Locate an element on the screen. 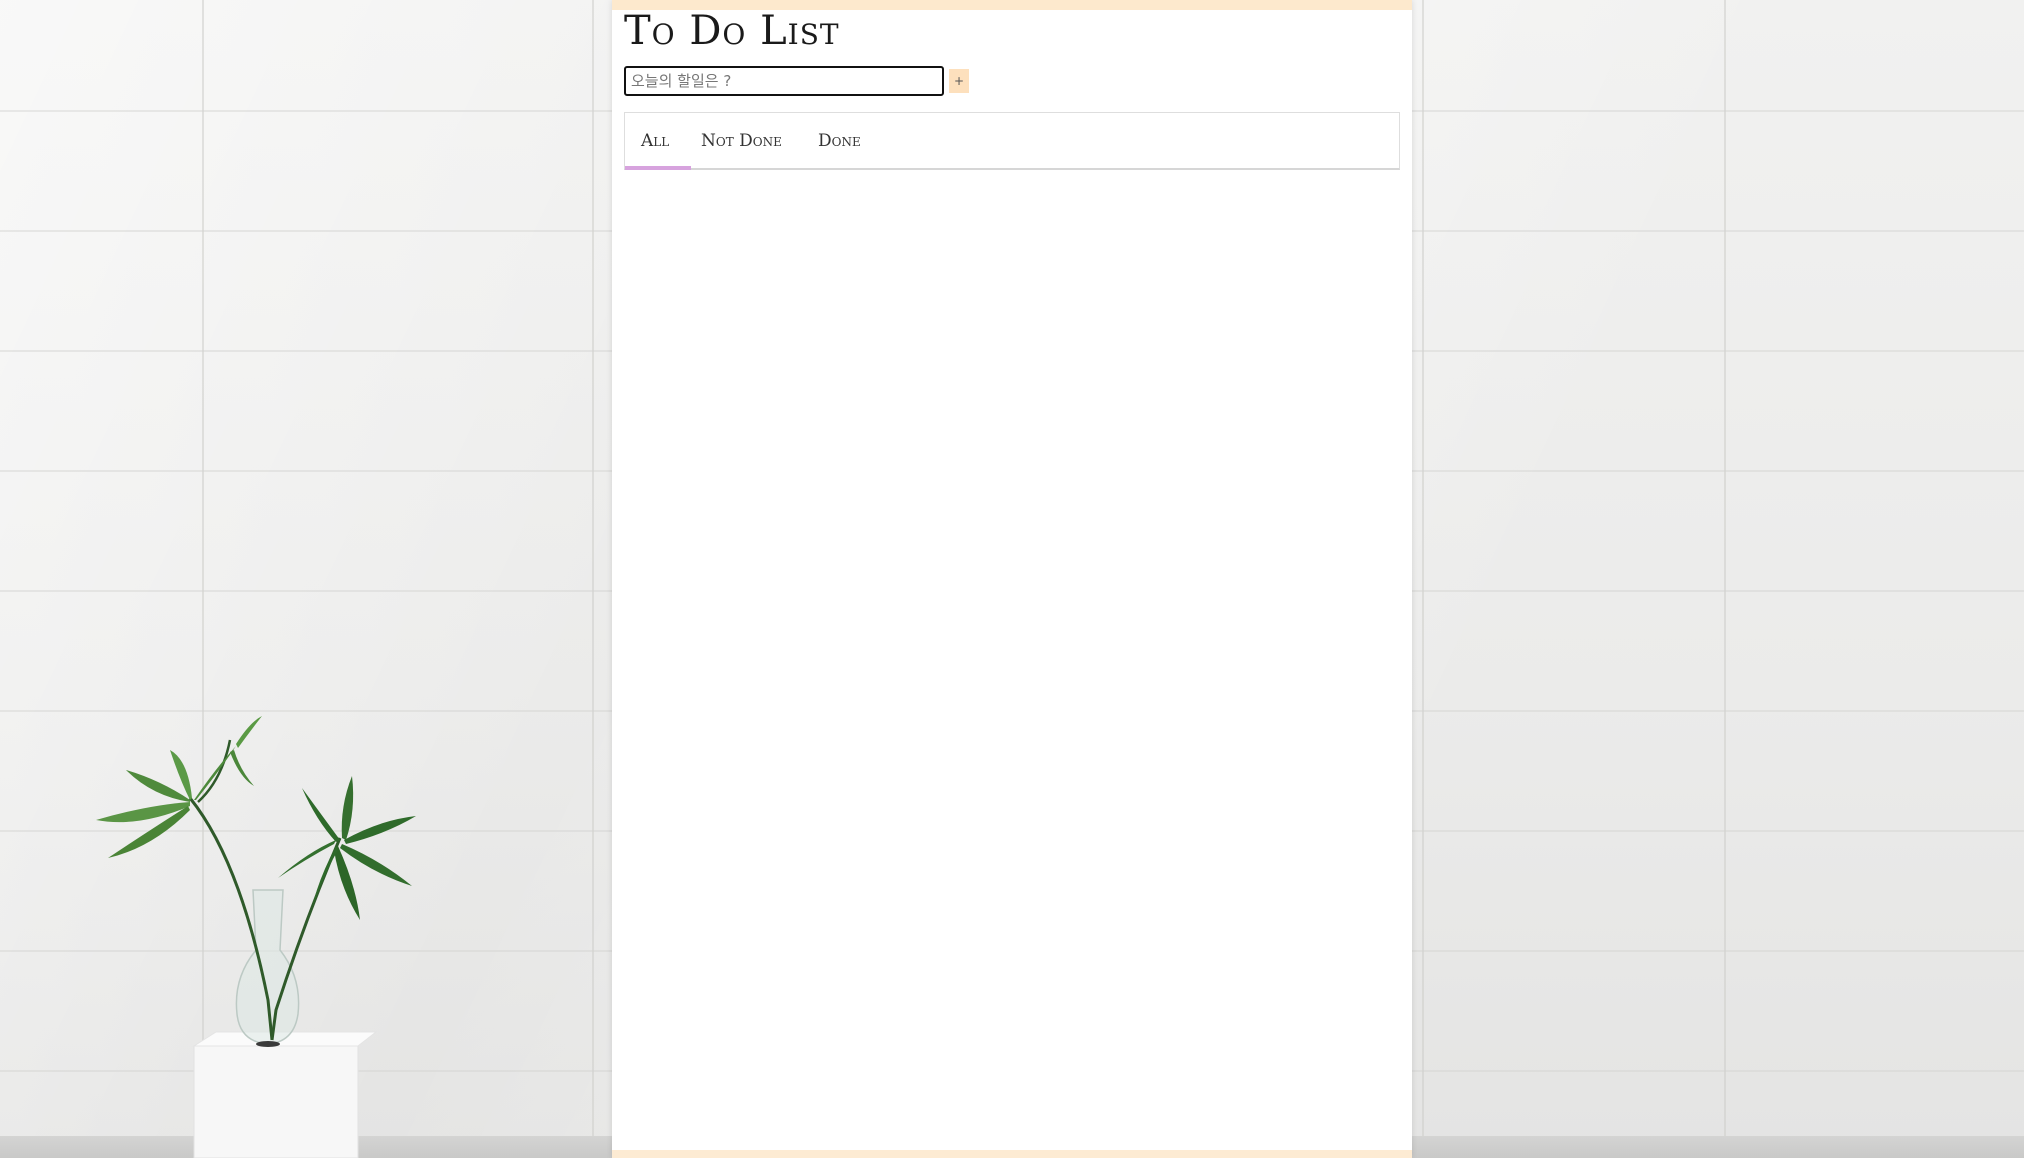  tab-done: Done is located at coordinates (839, 141).